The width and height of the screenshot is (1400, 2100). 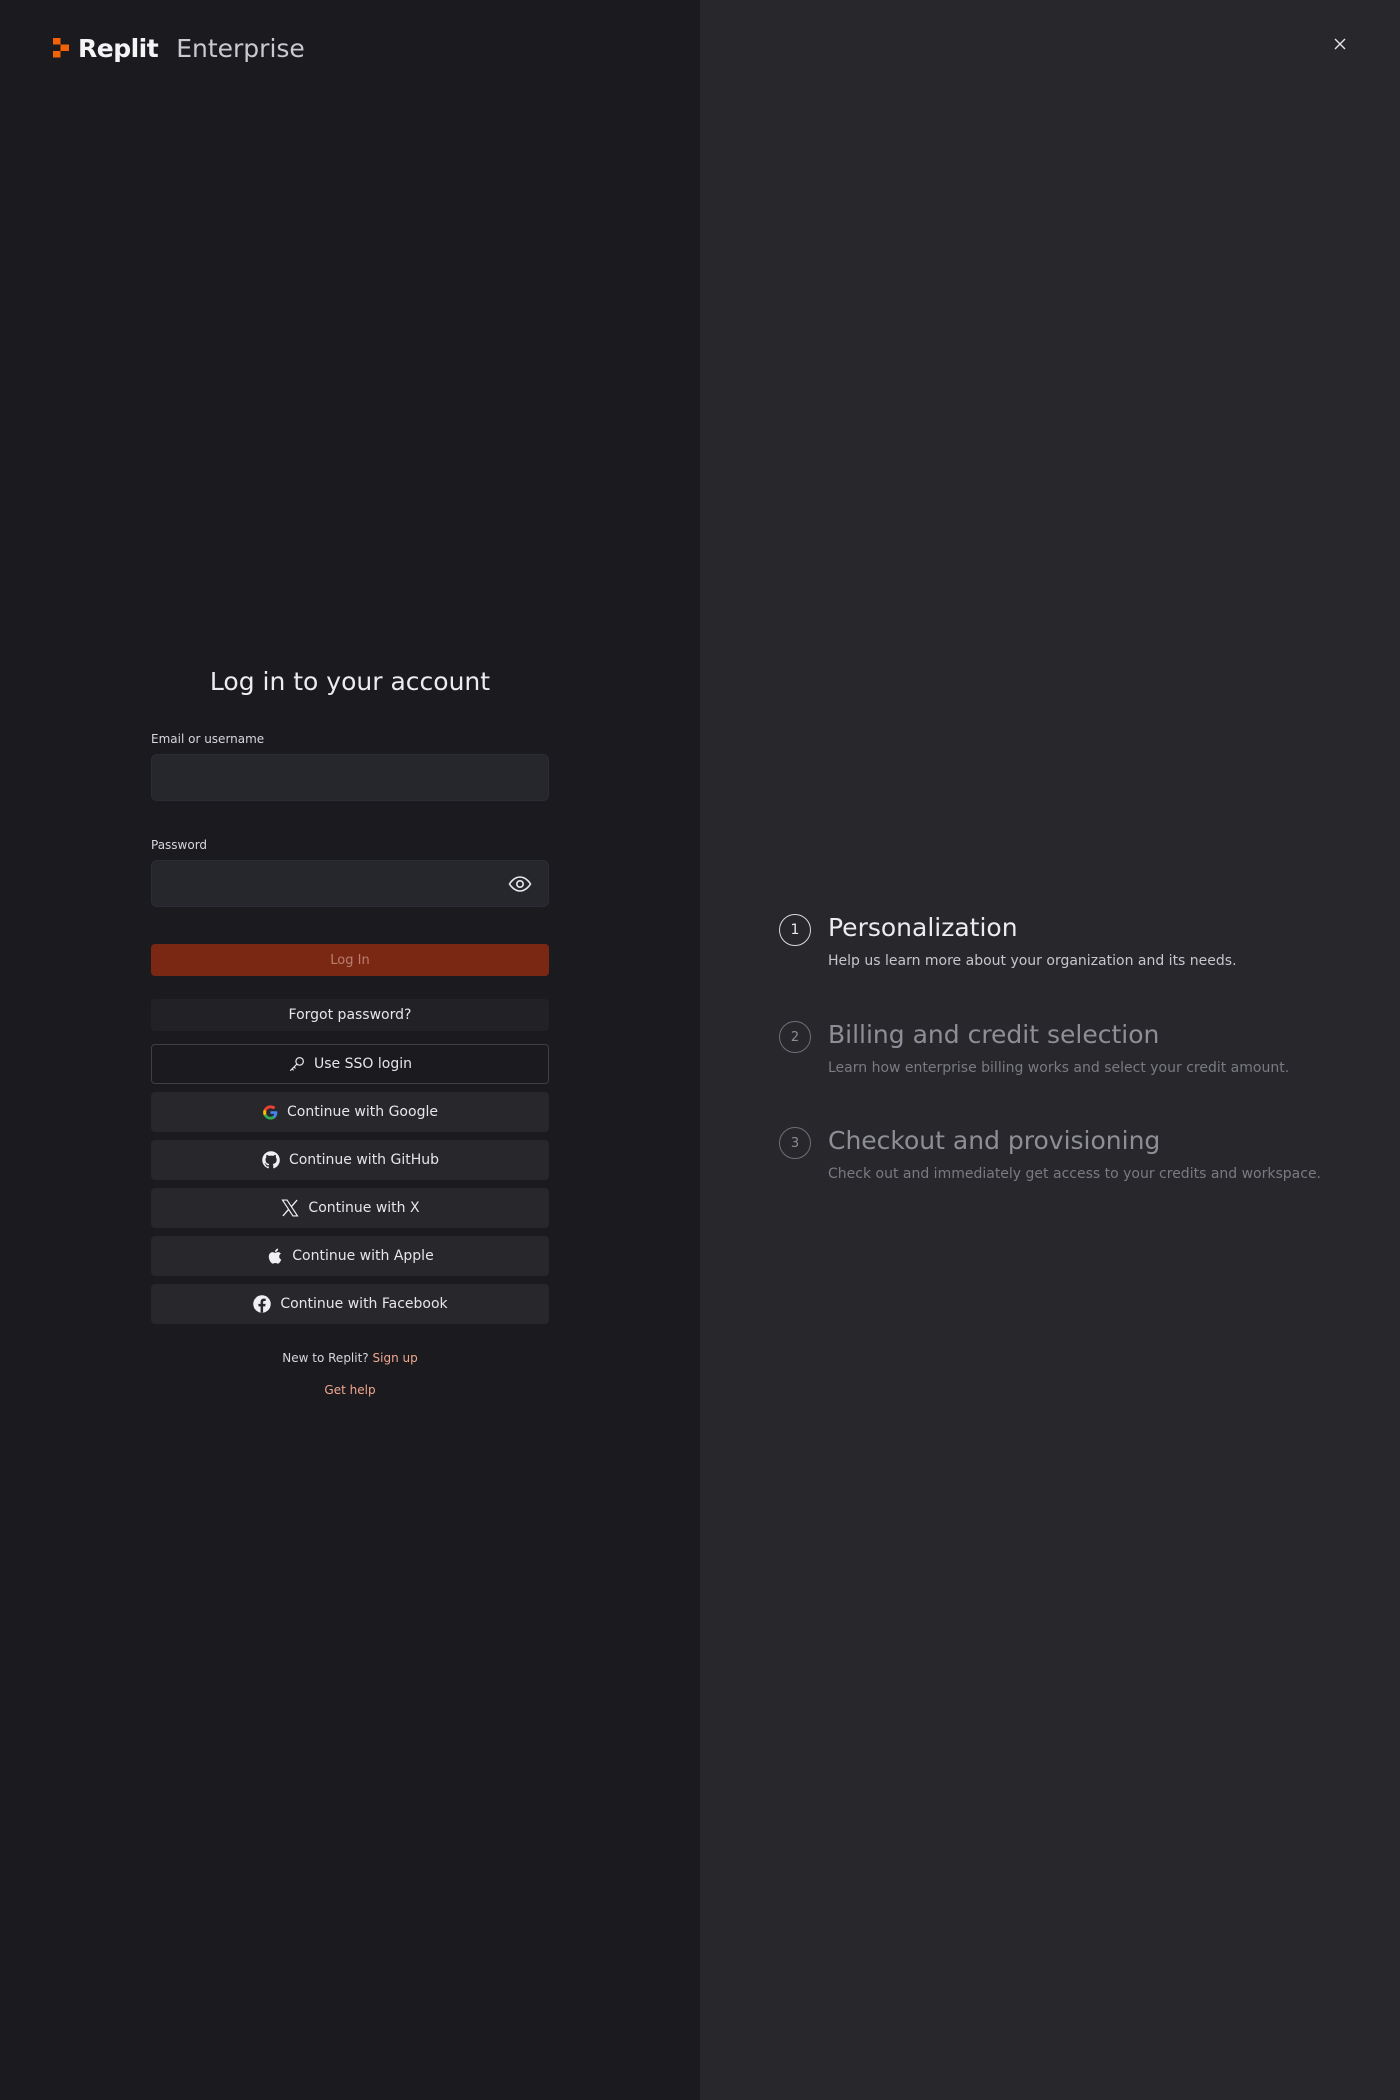 What do you see at coordinates (325, 1358) in the screenshot?
I see `signup-prompt-text: New to Replit?` at bounding box center [325, 1358].